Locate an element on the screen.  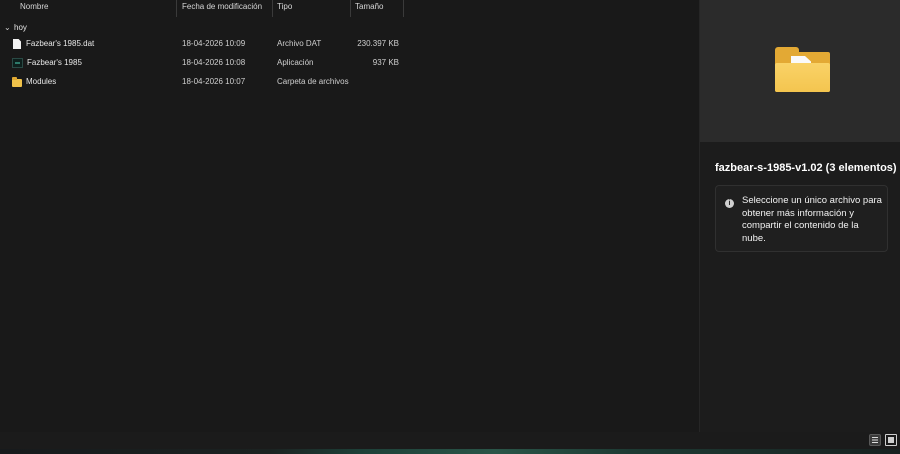
details-title: fazbear-s-1985-v1.02 (3 elementos) is located at coordinates (806, 168).